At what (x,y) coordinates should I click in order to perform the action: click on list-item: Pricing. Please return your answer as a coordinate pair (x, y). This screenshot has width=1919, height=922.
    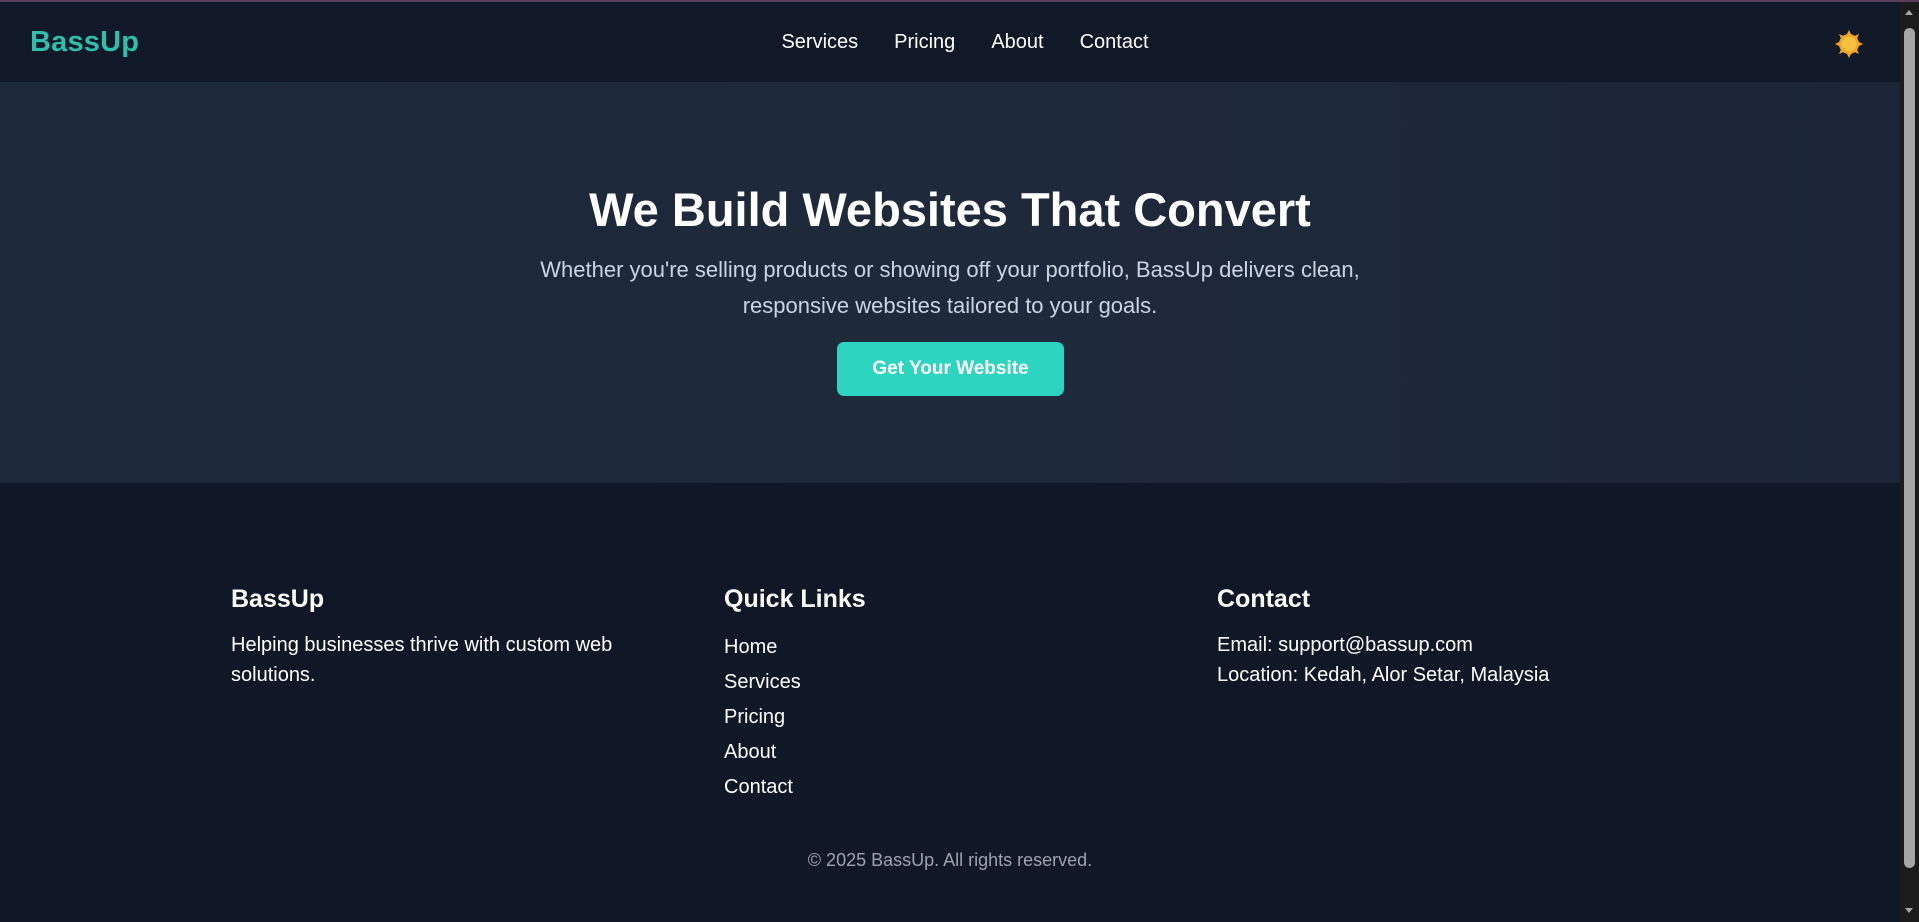
    Looking at the image, I should click on (874, 717).